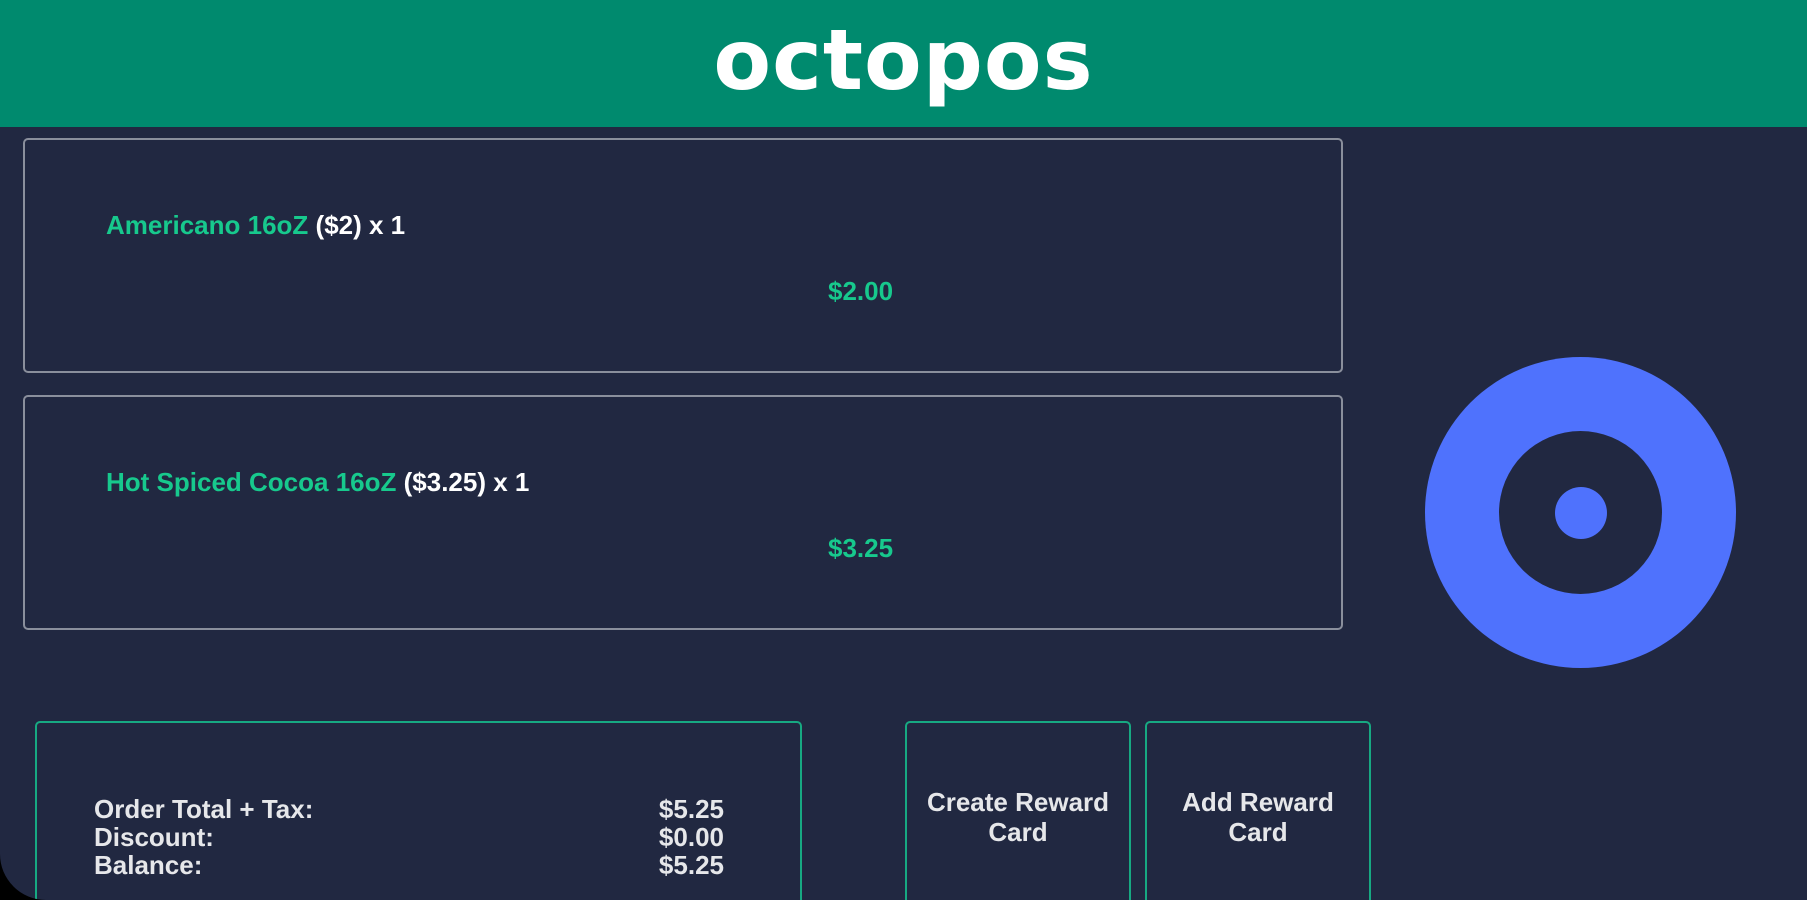 This screenshot has width=1807, height=900. I want to click on create-reward-card-label: Create Reward Card, so click(1018, 817).